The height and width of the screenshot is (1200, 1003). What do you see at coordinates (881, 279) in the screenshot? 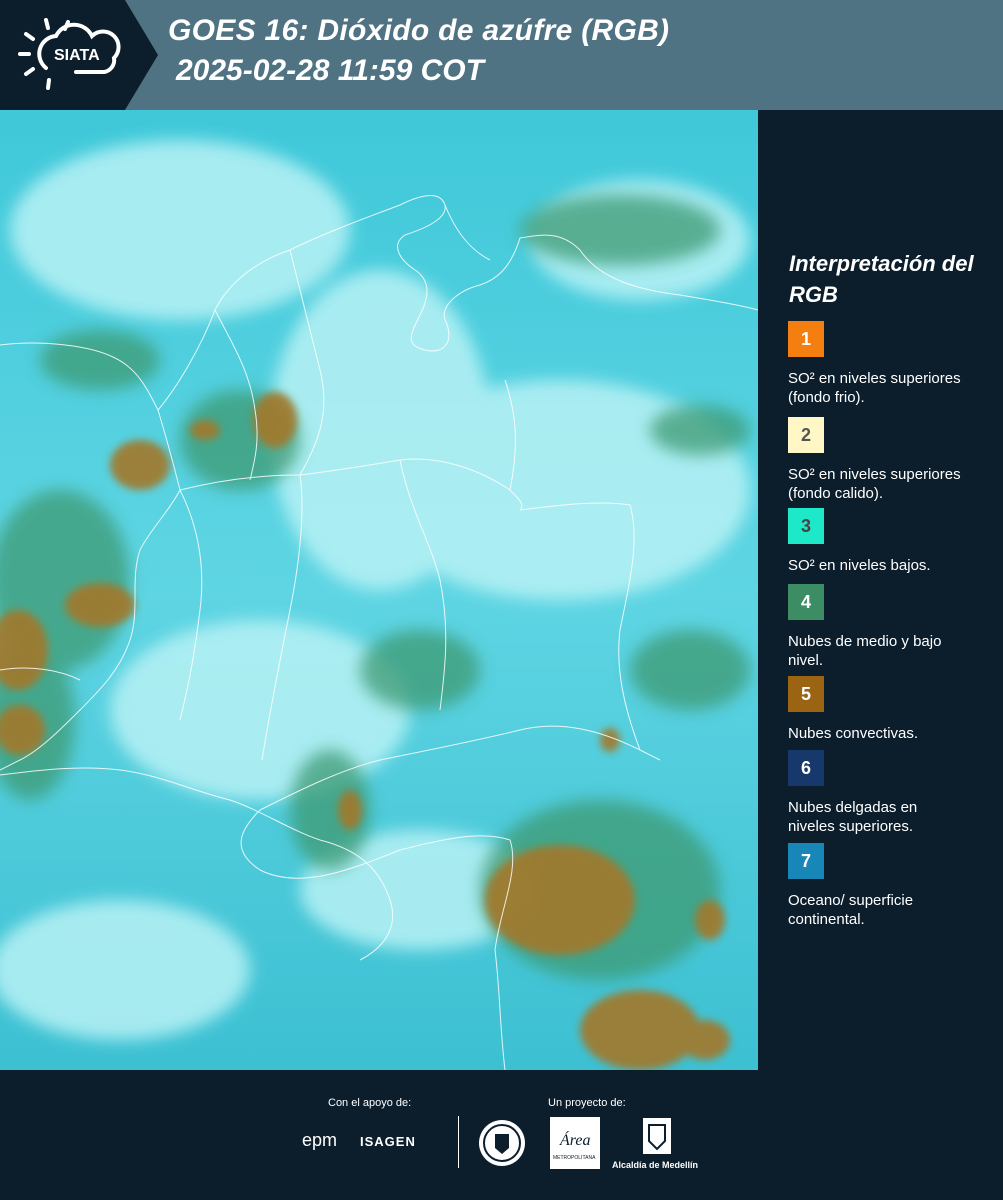
I see `legend-title: Interpretación del RGB` at bounding box center [881, 279].